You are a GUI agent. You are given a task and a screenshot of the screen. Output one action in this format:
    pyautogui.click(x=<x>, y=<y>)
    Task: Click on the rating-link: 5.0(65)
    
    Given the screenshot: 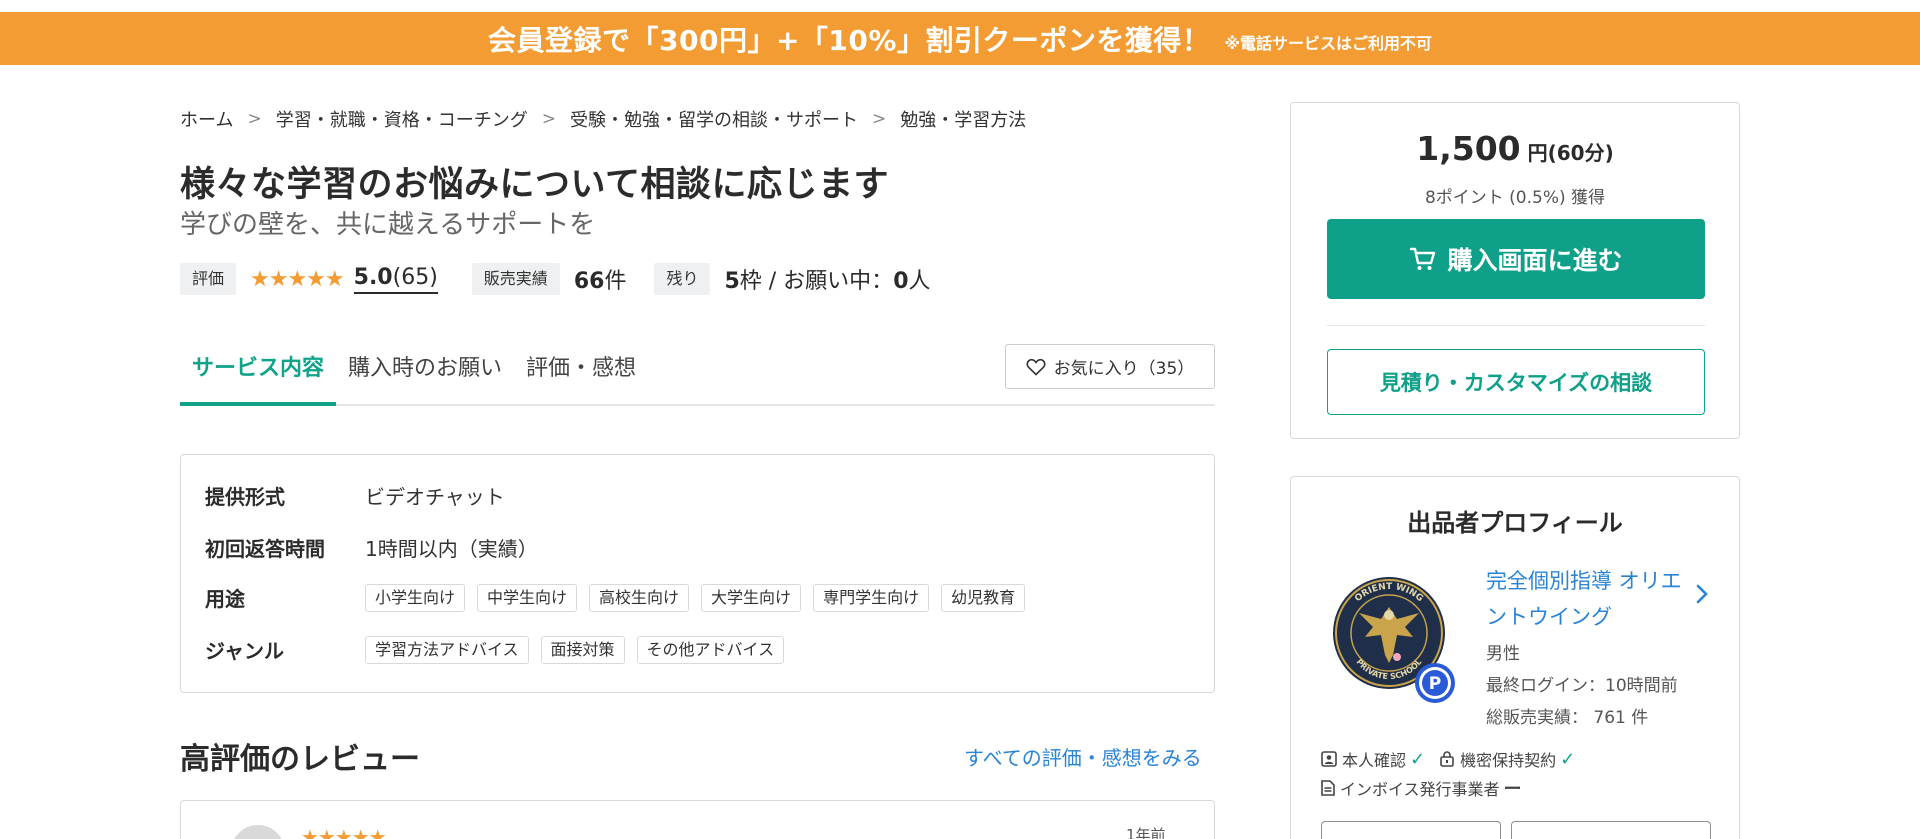 What is the action you would take?
    pyautogui.click(x=395, y=279)
    